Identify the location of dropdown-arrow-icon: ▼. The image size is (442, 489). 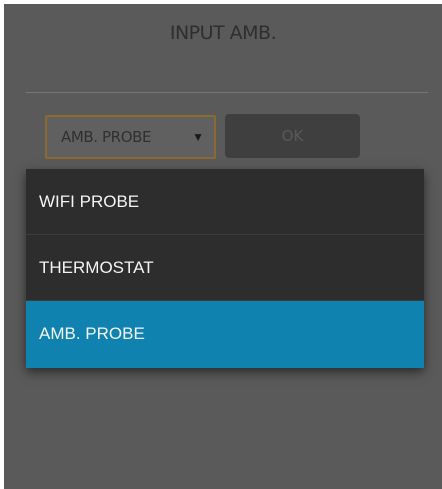
(198, 137).